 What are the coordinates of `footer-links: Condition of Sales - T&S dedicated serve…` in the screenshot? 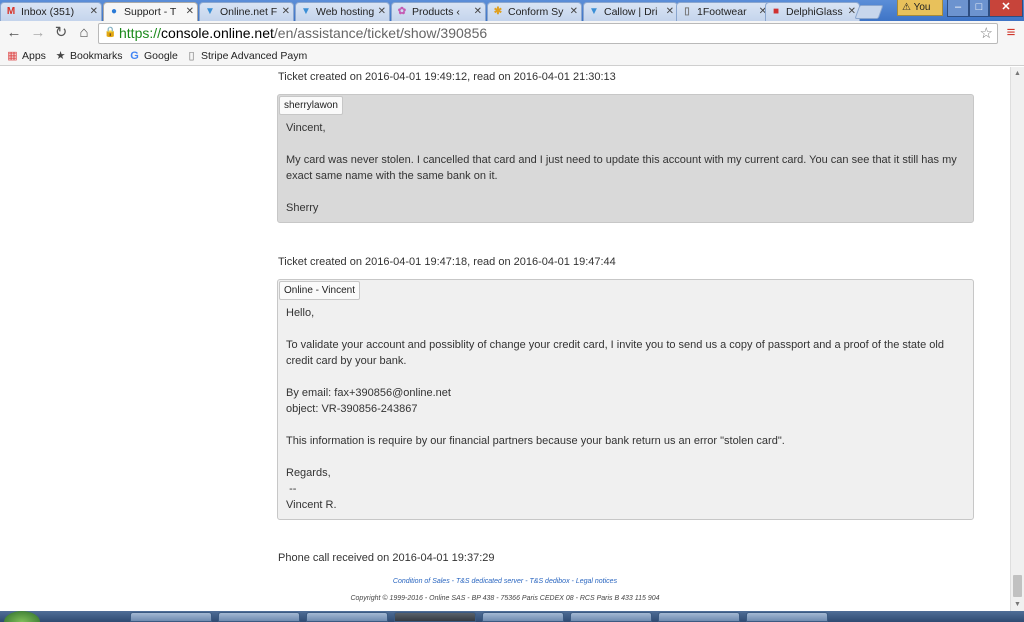 It's located at (505, 581).